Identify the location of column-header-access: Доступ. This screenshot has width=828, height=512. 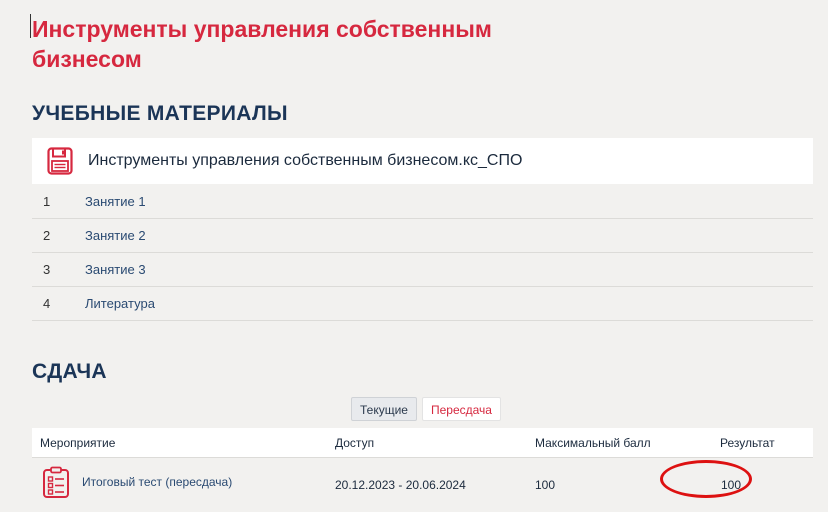
(355, 442).